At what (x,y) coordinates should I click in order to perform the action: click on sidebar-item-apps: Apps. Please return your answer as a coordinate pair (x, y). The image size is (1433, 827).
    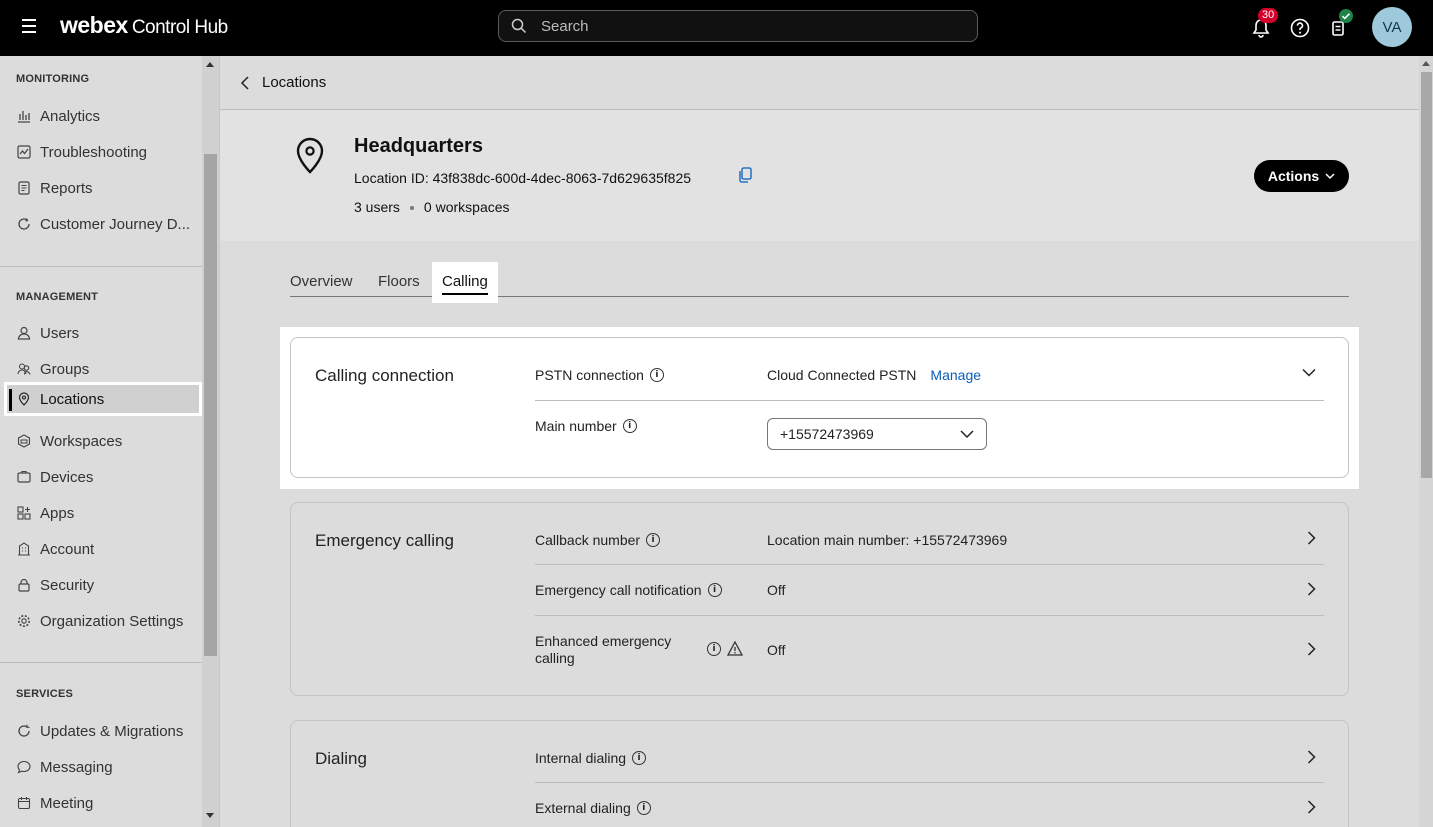
    Looking at the image, I should click on (107, 513).